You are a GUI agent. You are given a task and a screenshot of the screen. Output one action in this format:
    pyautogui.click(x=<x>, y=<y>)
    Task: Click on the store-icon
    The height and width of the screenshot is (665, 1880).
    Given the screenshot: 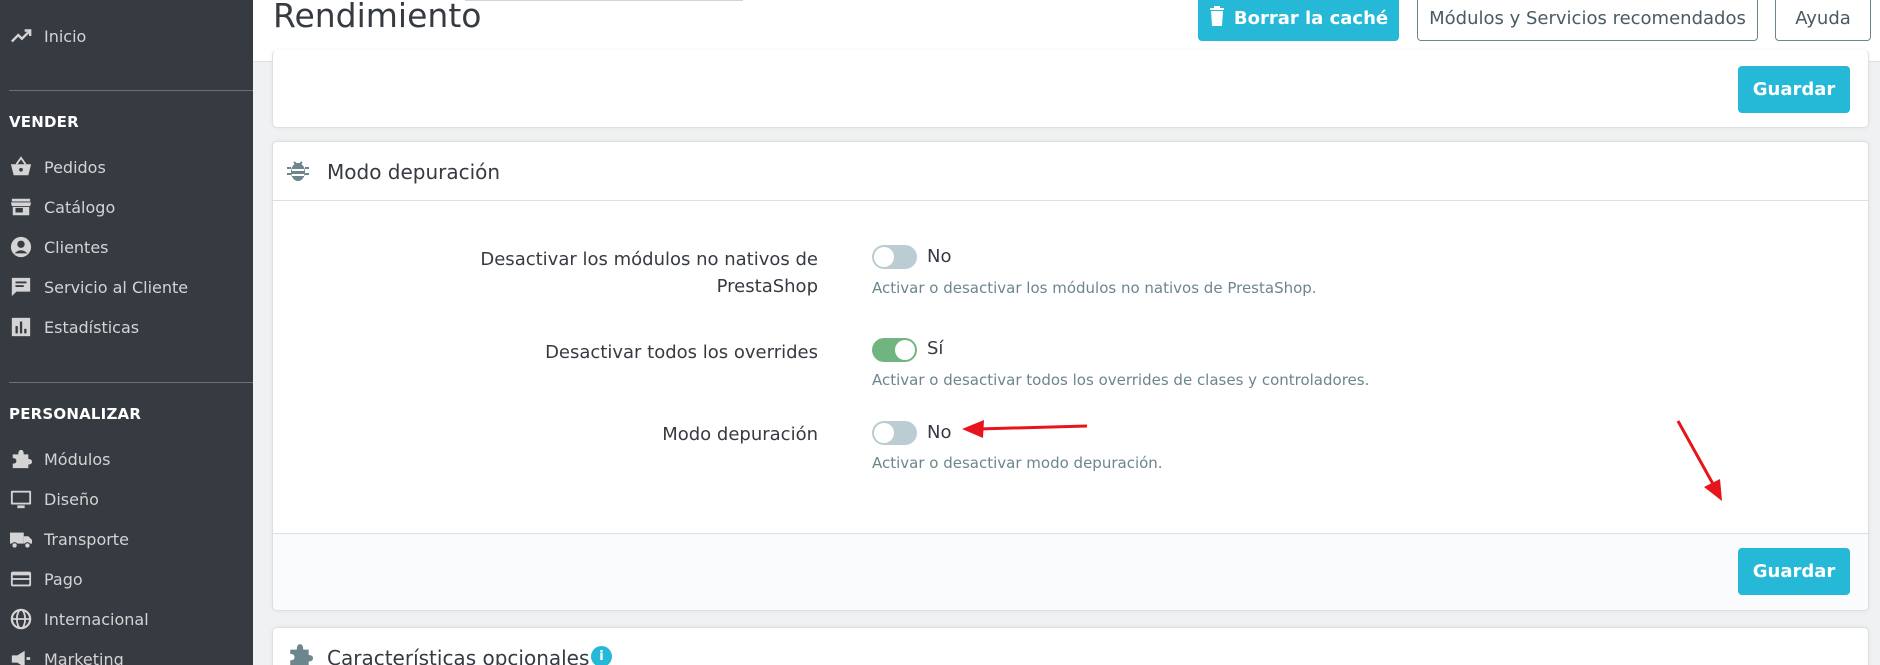 What is the action you would take?
    pyautogui.click(x=21, y=207)
    